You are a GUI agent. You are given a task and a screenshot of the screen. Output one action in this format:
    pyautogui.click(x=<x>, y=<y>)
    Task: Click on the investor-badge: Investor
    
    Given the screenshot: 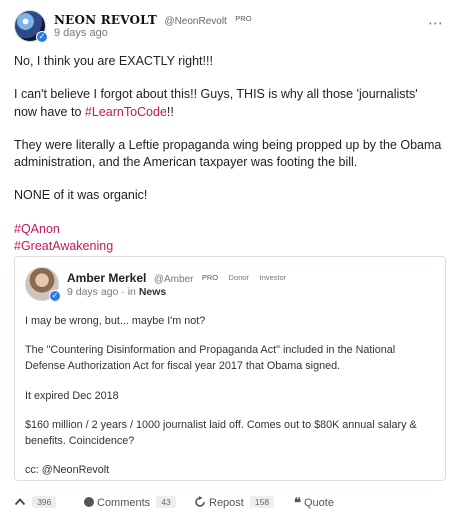 What is the action you would take?
    pyautogui.click(x=273, y=277)
    